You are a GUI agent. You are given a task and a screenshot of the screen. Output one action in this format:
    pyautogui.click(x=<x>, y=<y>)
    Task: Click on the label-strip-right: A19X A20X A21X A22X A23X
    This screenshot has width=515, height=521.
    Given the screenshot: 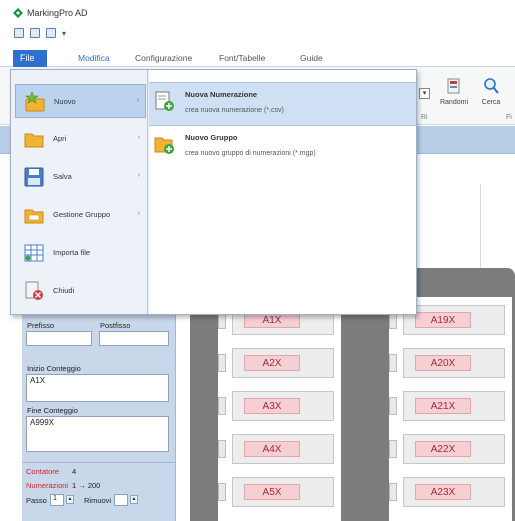 What is the action you would take?
    pyautogui.click(x=450, y=409)
    